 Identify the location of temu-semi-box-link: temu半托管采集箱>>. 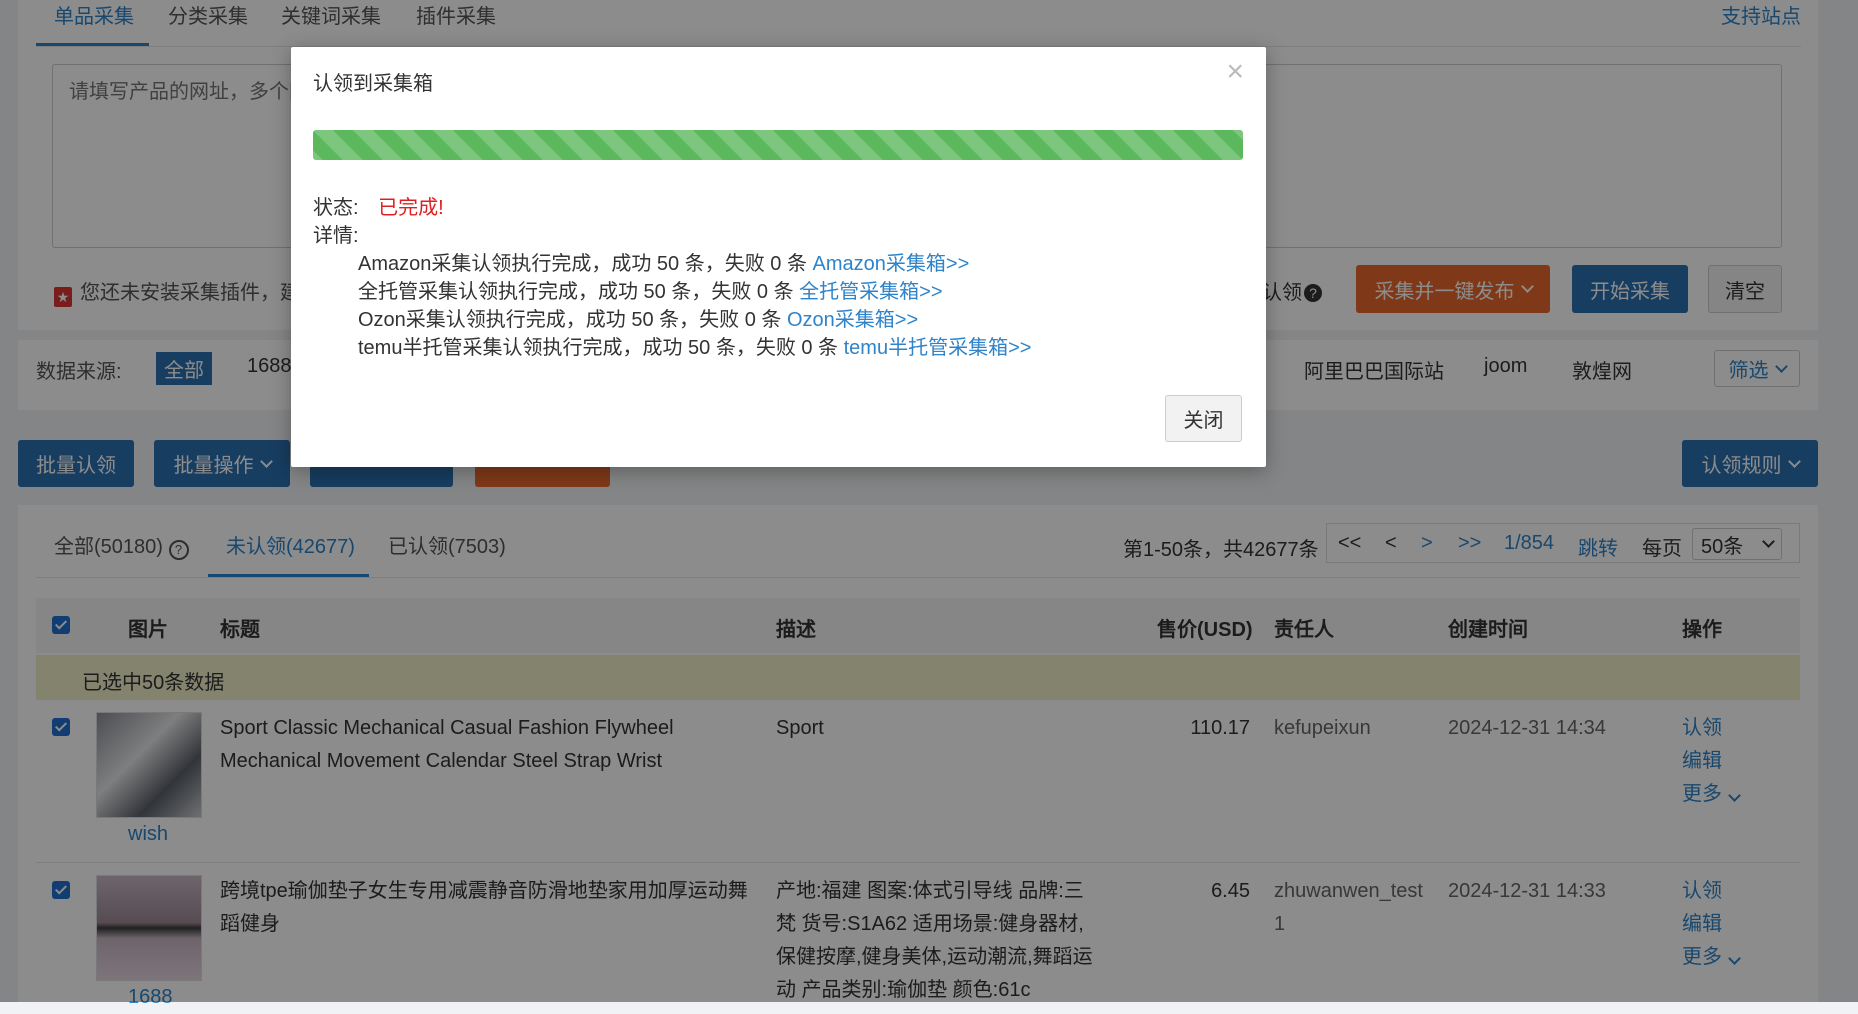
(938, 348).